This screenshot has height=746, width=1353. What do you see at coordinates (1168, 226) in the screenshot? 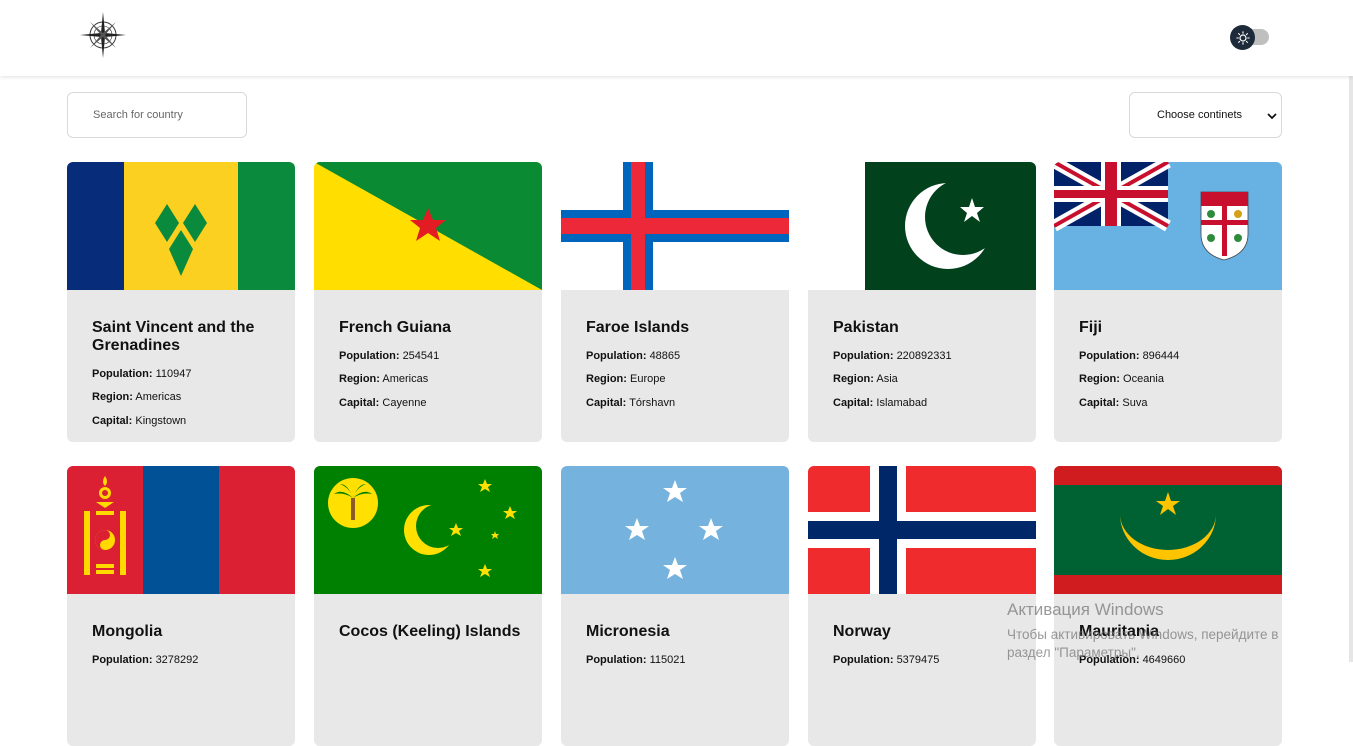
I see `flag-fj-icon` at bounding box center [1168, 226].